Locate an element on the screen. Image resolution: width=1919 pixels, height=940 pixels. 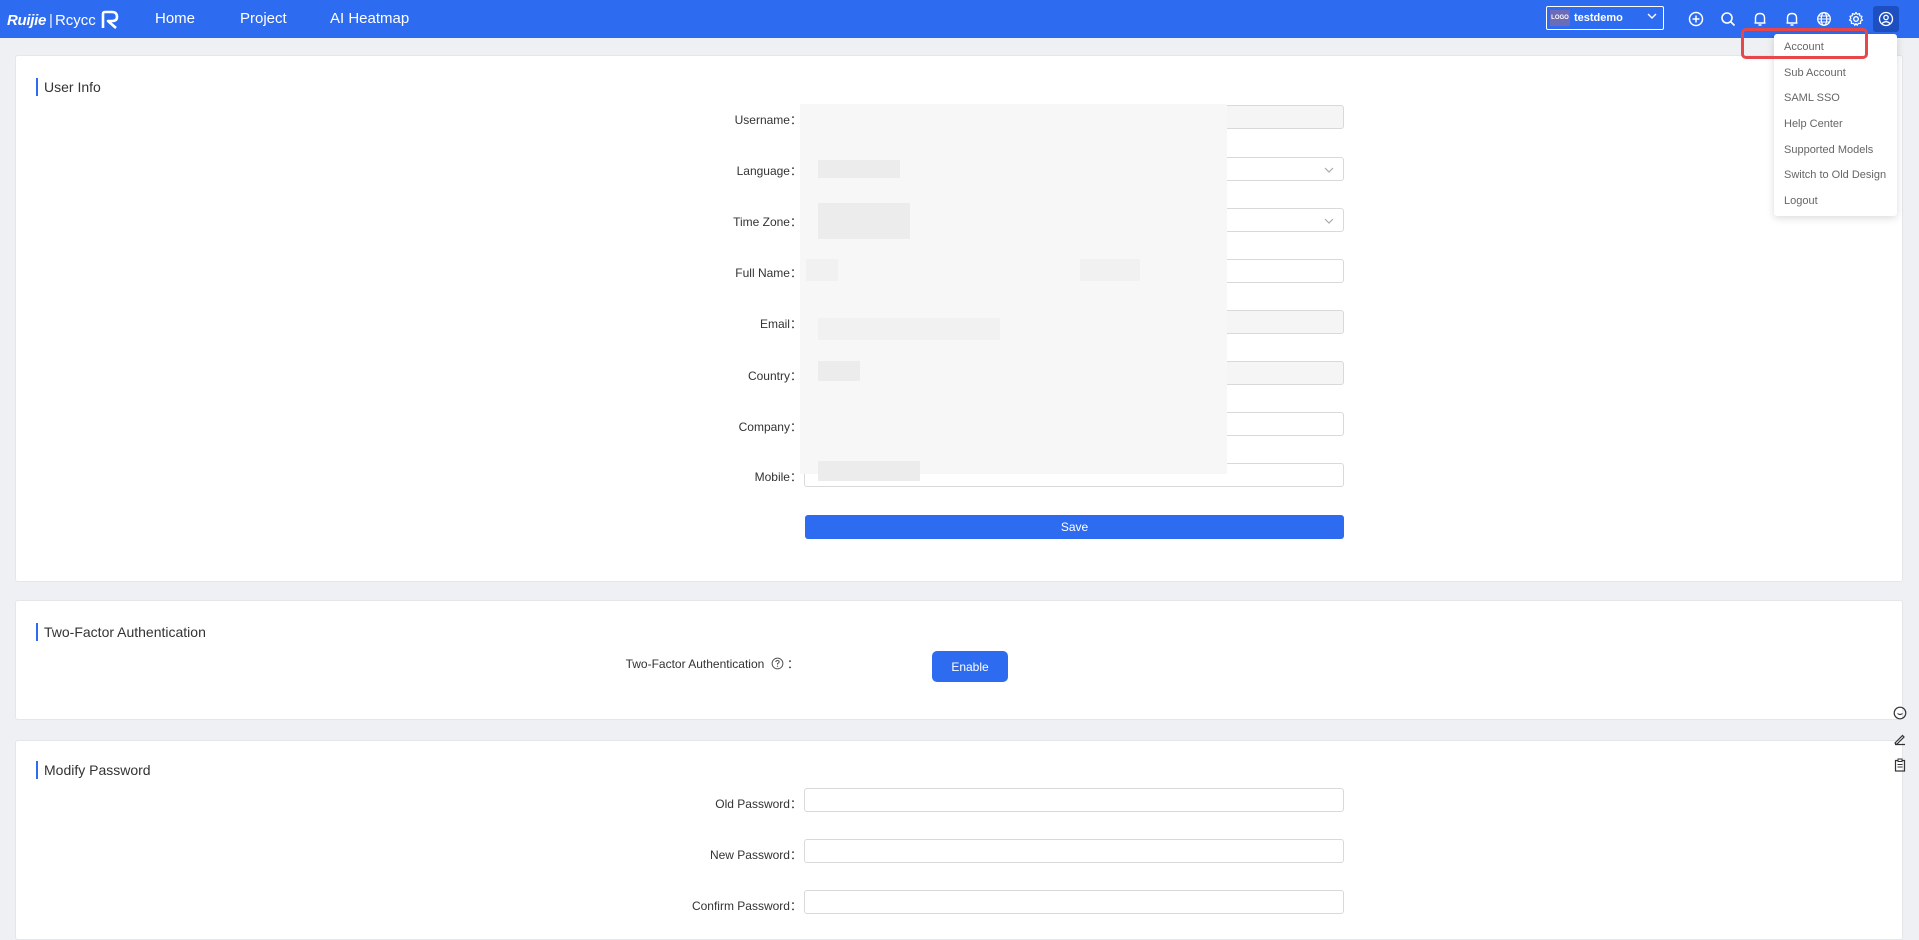
page-scrollbar is located at coordinates (1915, 484).